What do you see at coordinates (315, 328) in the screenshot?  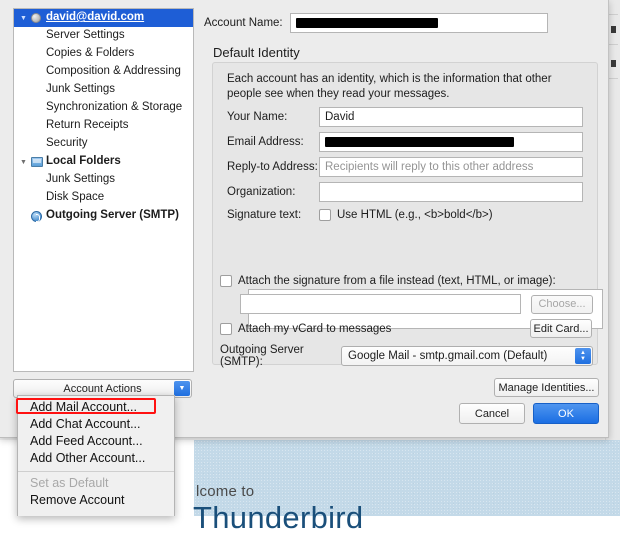 I see `attach-vcard-label: Attach my vCard to messages` at bounding box center [315, 328].